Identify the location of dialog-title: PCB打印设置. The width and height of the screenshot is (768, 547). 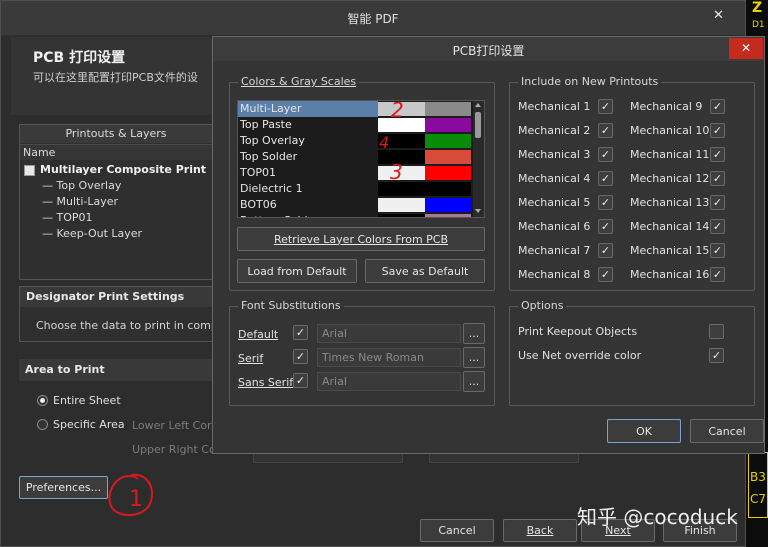
(488, 51).